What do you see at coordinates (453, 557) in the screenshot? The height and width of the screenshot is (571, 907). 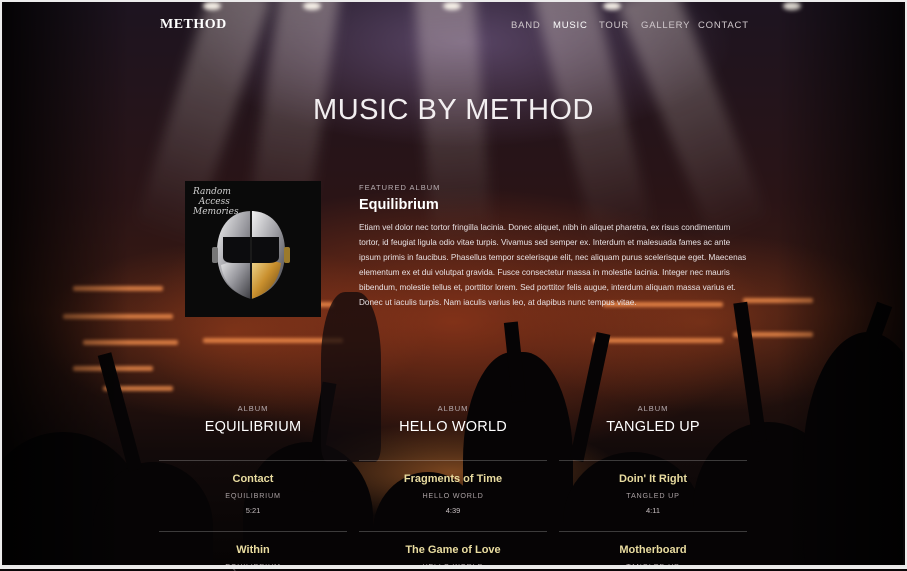 I see `track-item: The Game of Love HELLO WORLD` at bounding box center [453, 557].